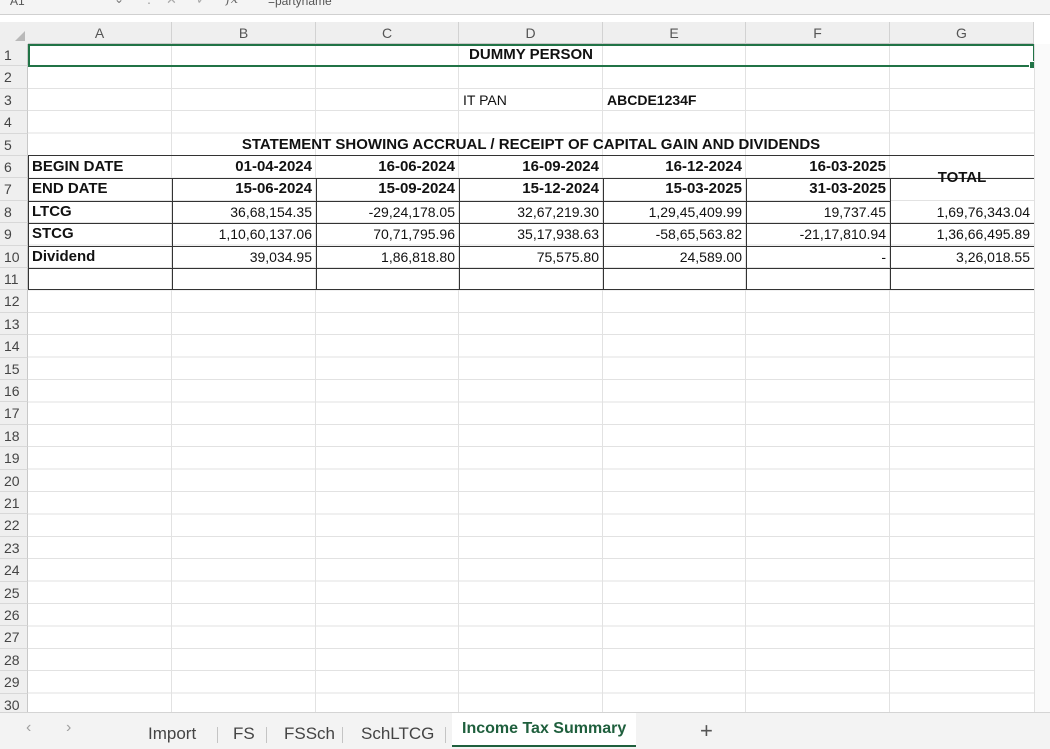  I want to click on end-date-cell: 31-03-2025, so click(818, 189).